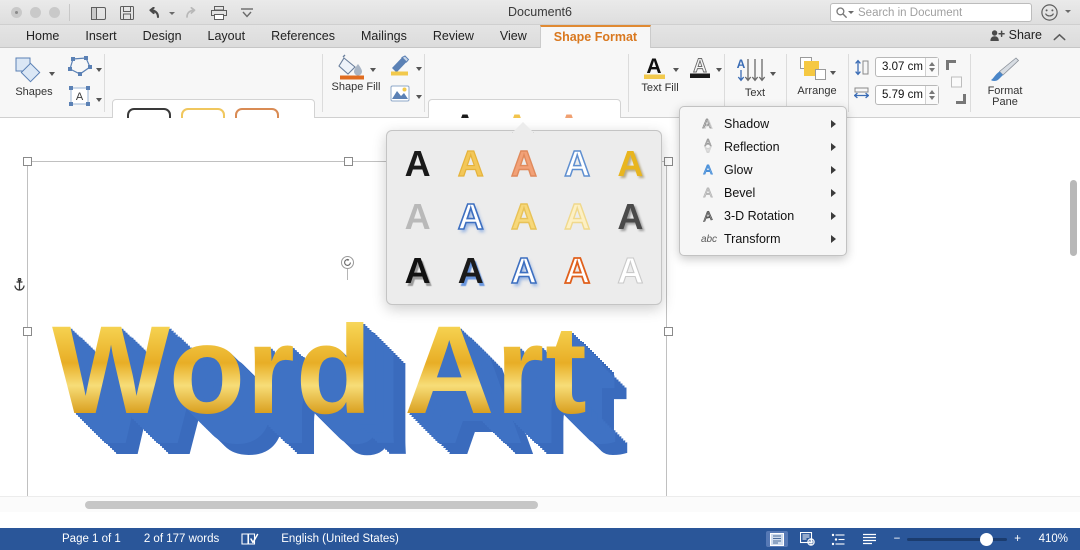 The height and width of the screenshot is (550, 1080). I want to click on outline-icon, so click(839, 539).